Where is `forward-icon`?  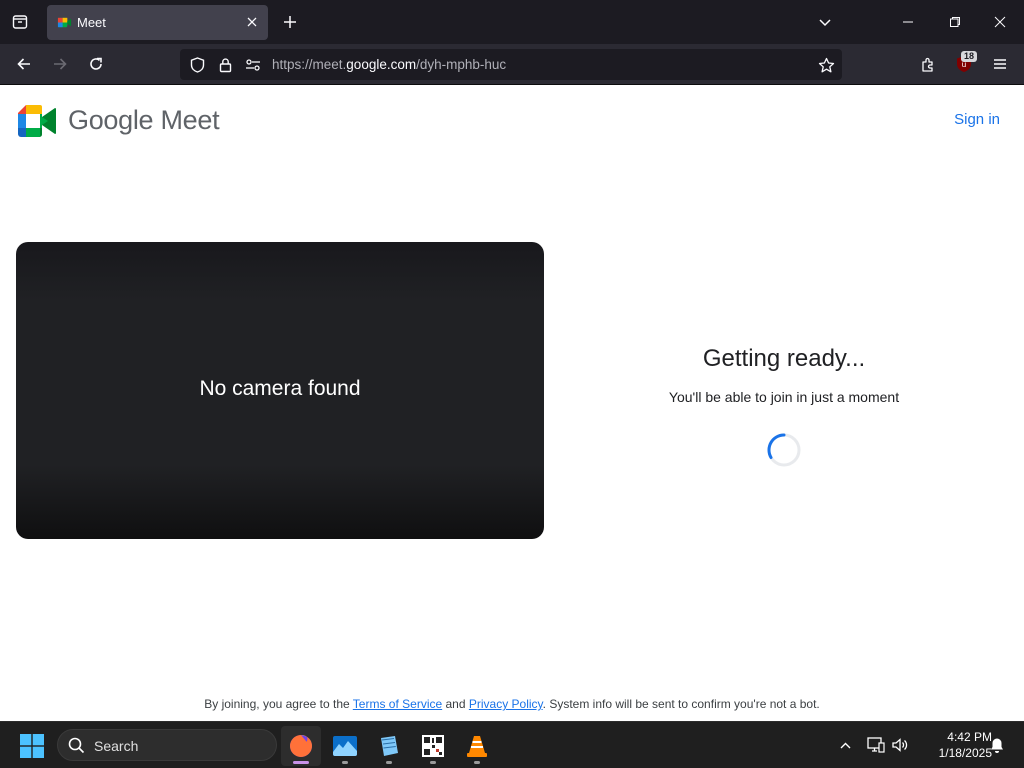
forward-icon is located at coordinates (60, 64).